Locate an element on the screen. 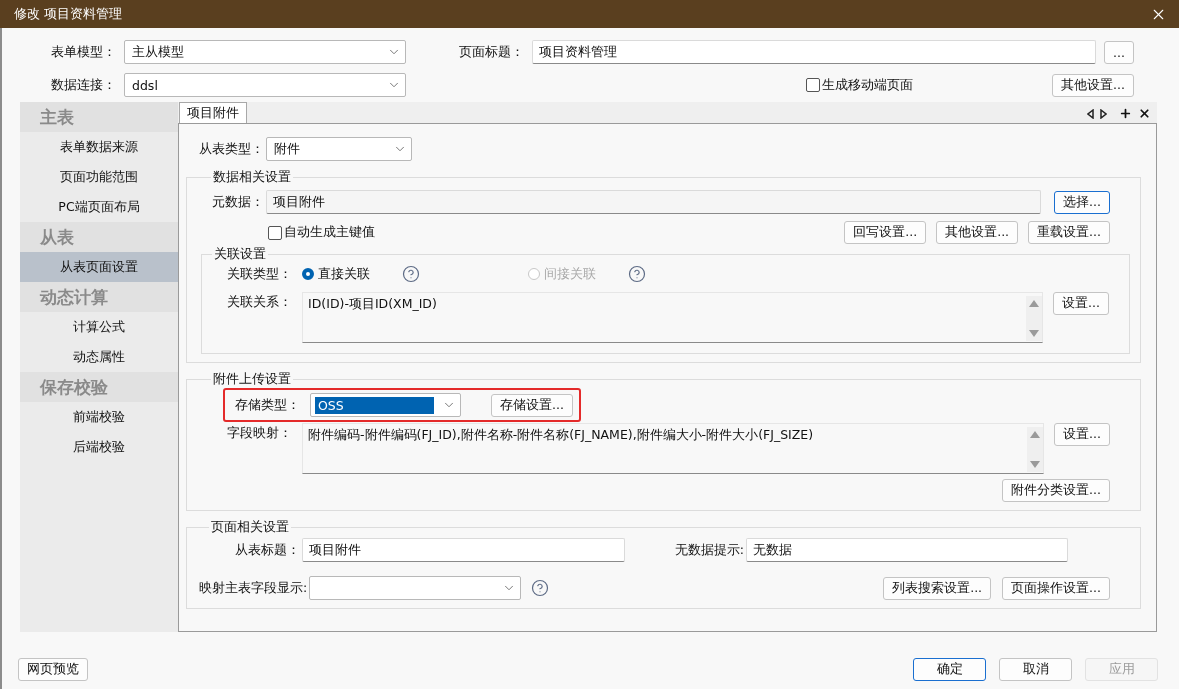  checkbox-label: 自动生成主键值 is located at coordinates (329, 232).